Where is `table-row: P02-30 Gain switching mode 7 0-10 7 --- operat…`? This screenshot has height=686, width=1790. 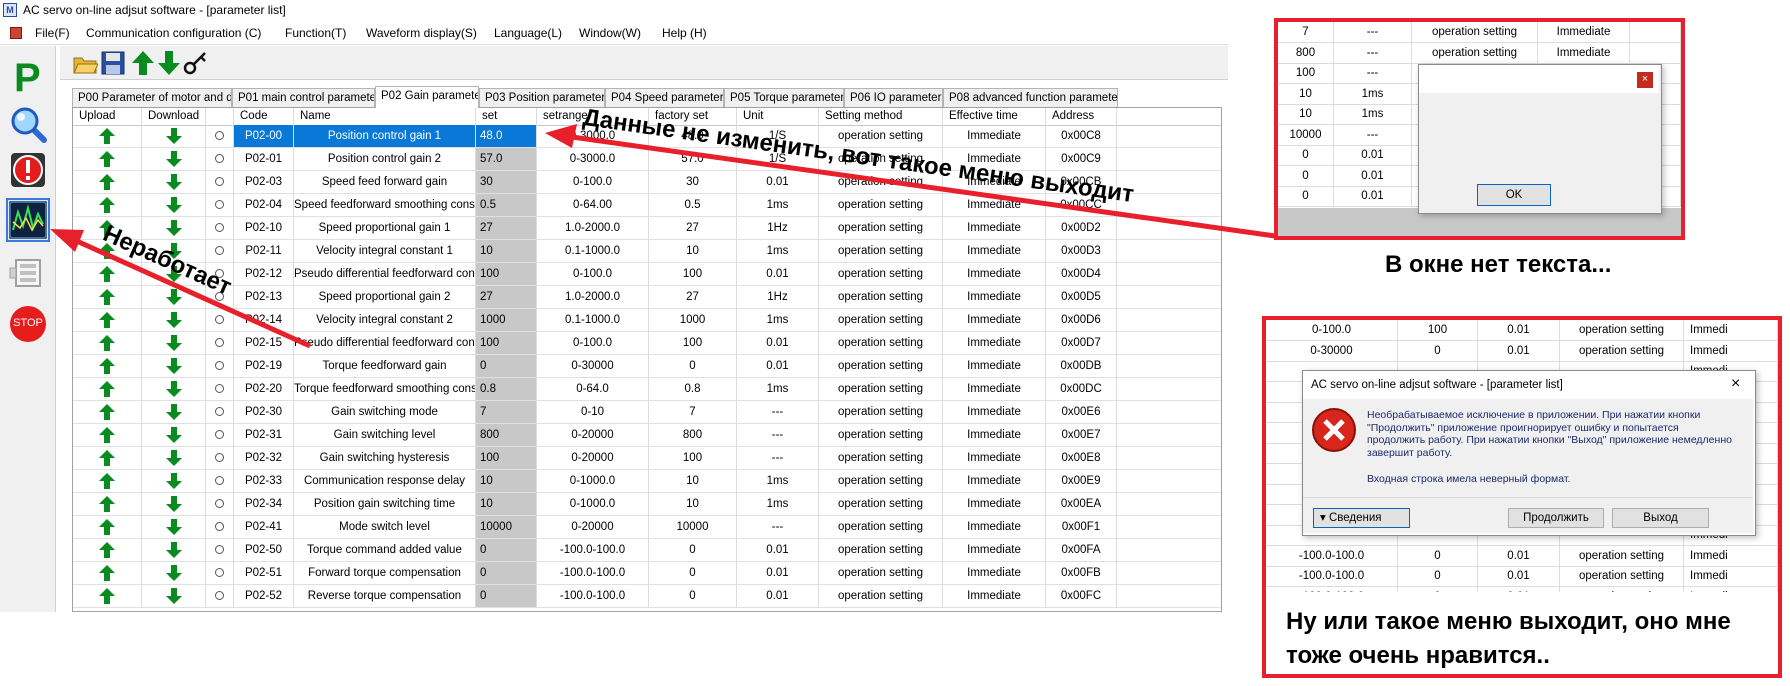 table-row: P02-30 Gain switching mode 7 0-10 7 --- operat… is located at coordinates (647, 412).